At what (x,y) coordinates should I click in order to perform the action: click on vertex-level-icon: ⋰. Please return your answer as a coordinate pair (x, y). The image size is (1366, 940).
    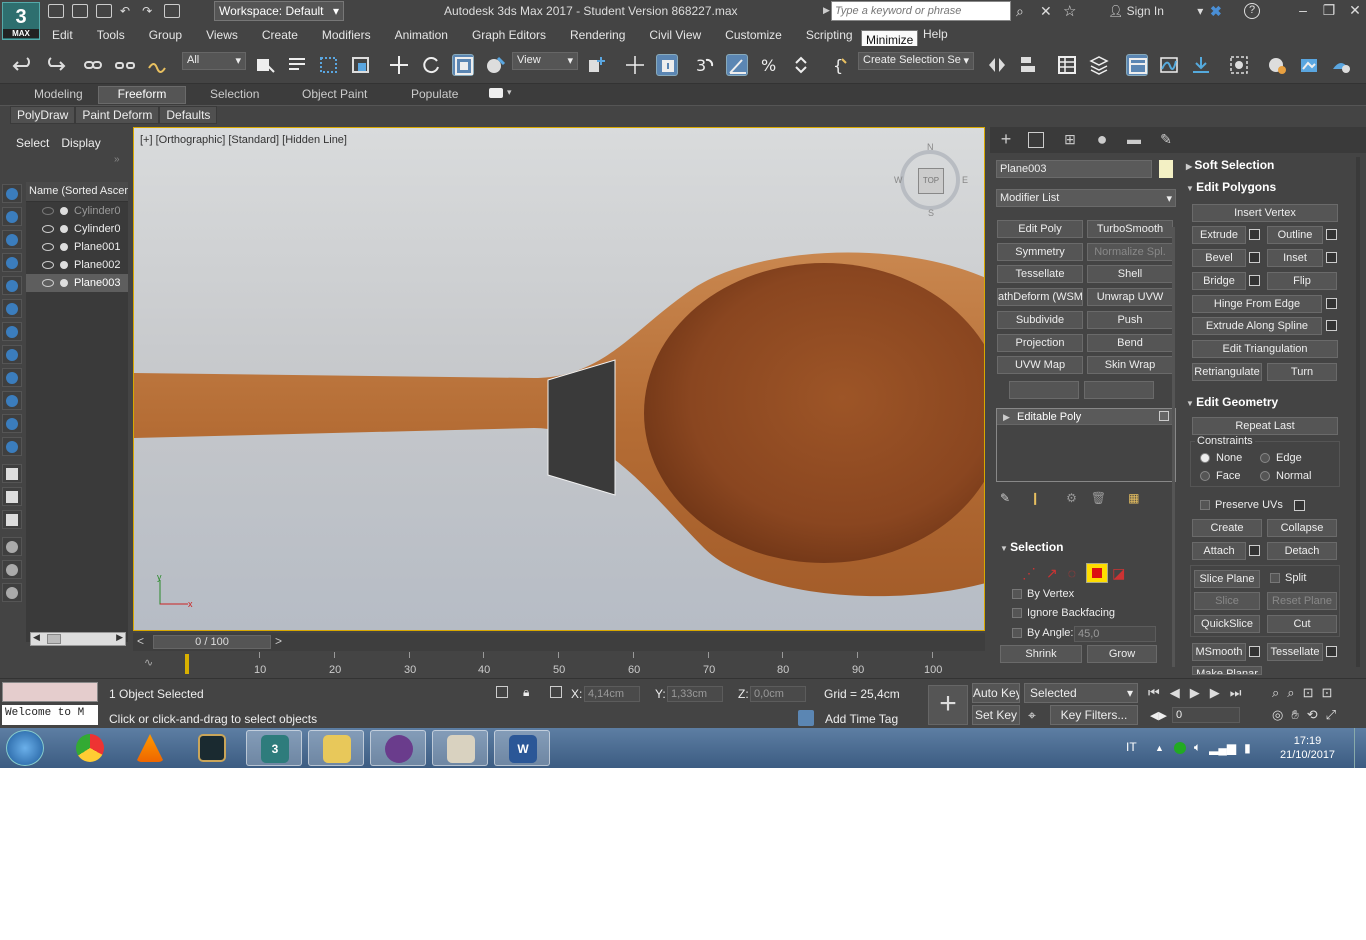
    Looking at the image, I should click on (1029, 573).